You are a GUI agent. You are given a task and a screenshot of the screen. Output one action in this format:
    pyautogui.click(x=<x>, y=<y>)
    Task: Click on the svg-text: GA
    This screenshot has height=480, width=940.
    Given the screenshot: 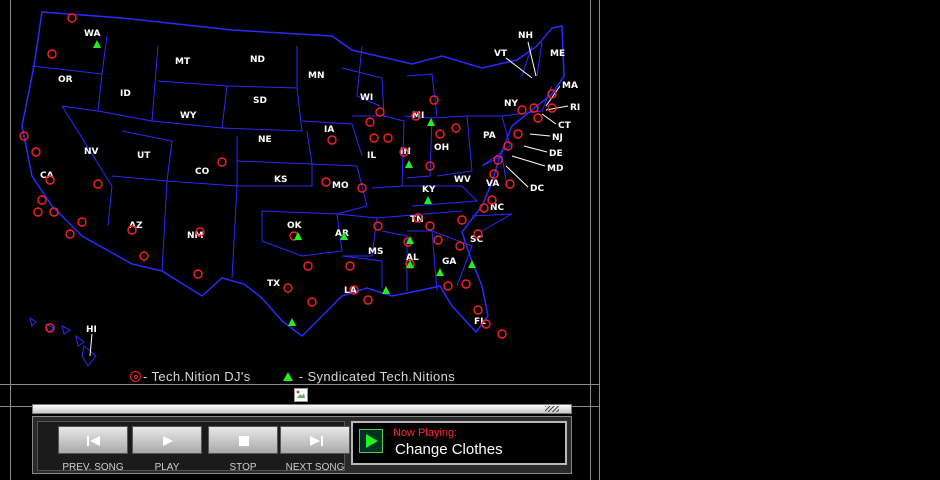 What is the action you would take?
    pyautogui.click(x=449, y=262)
    